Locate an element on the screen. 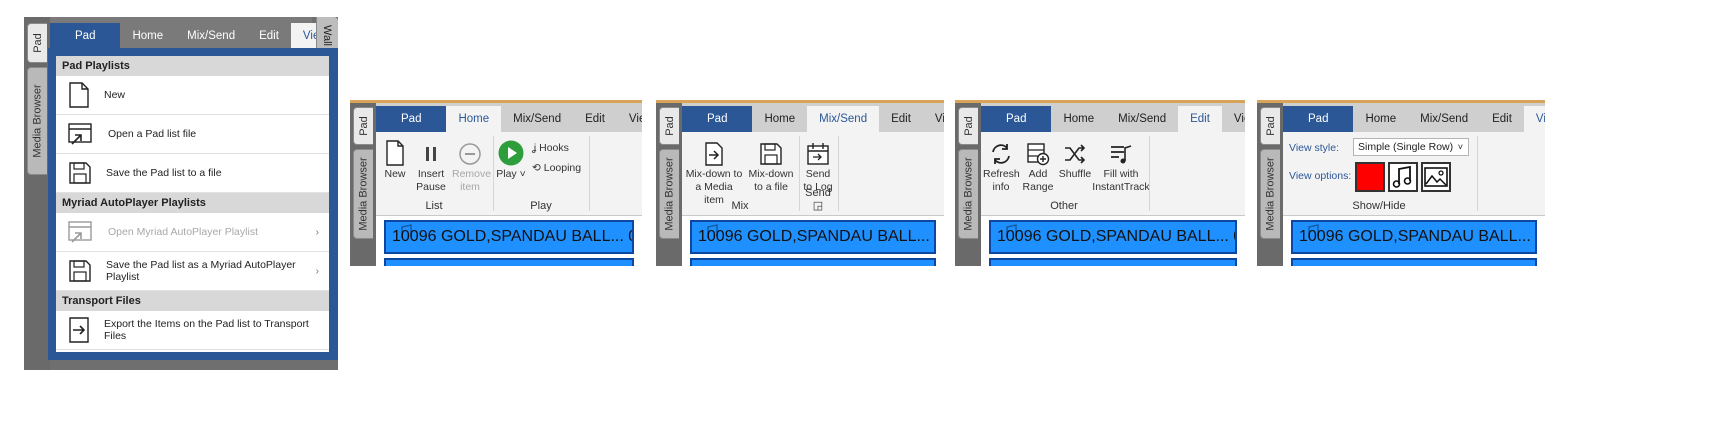 Image resolution: width=1732 pixels, height=428 pixels. document-arrow-icon is located at coordinates (714, 154).